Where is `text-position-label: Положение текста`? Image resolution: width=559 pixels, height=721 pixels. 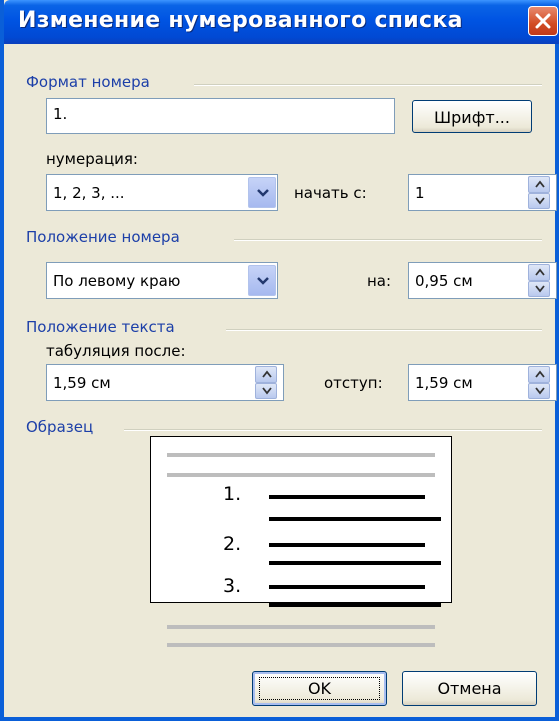 text-position-label: Положение текста is located at coordinates (100, 327).